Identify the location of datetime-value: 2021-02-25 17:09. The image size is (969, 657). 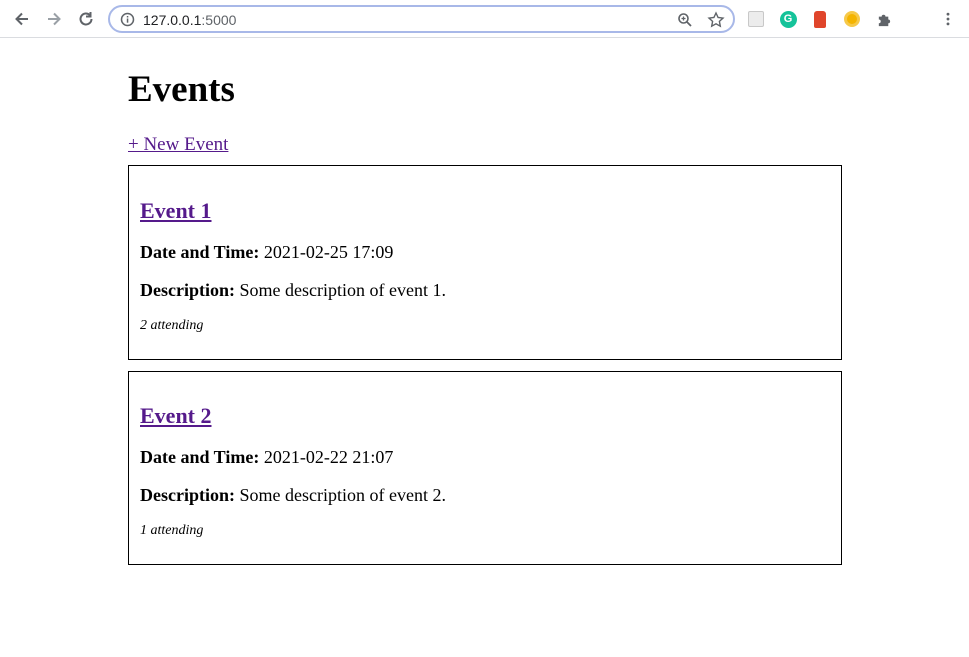
(328, 252).